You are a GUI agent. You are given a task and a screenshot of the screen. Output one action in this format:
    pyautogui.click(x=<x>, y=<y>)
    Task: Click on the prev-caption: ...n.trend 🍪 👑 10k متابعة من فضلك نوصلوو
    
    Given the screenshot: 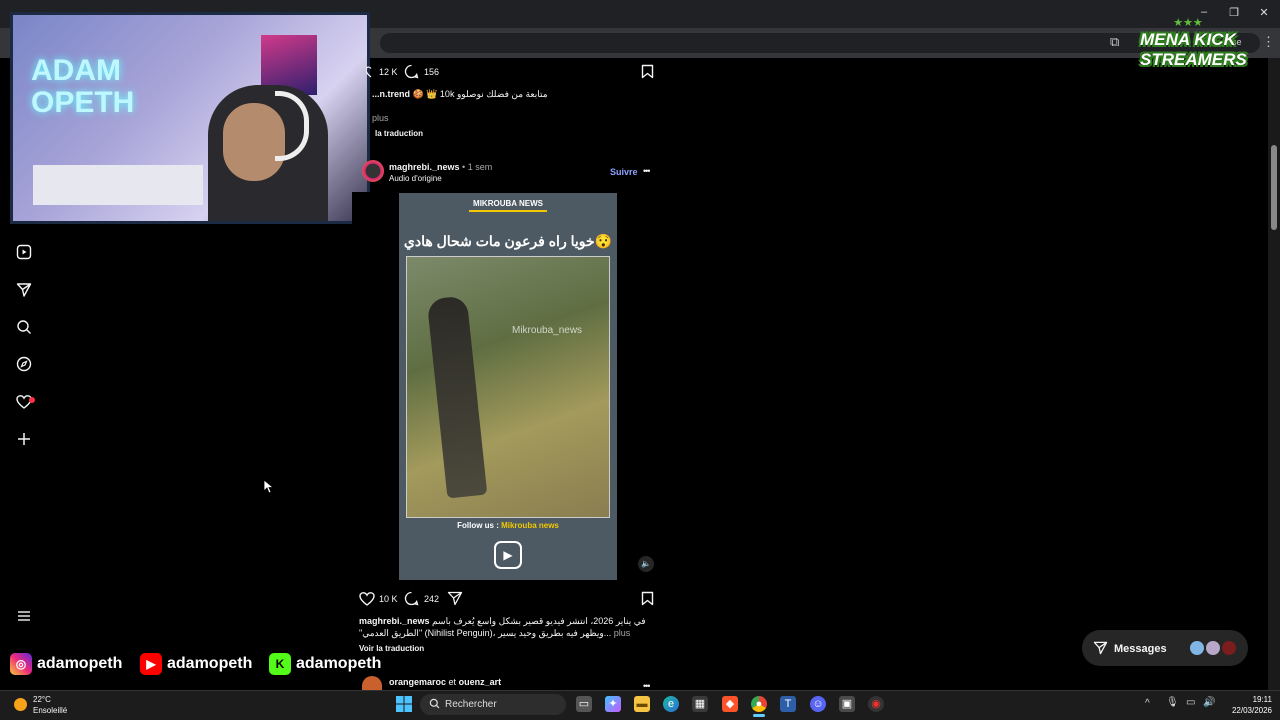 What is the action you would take?
    pyautogui.click(x=462, y=94)
    